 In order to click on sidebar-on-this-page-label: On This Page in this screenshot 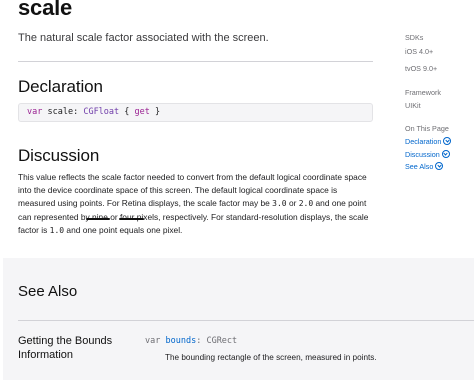, I will do `click(427, 128)`.